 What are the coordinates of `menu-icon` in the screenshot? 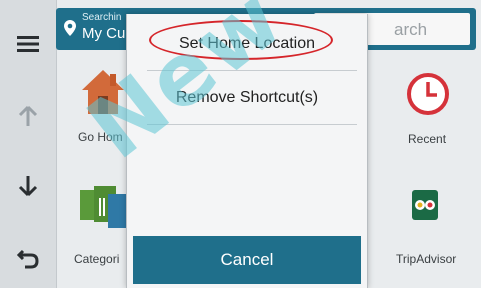 It's located at (28, 44).